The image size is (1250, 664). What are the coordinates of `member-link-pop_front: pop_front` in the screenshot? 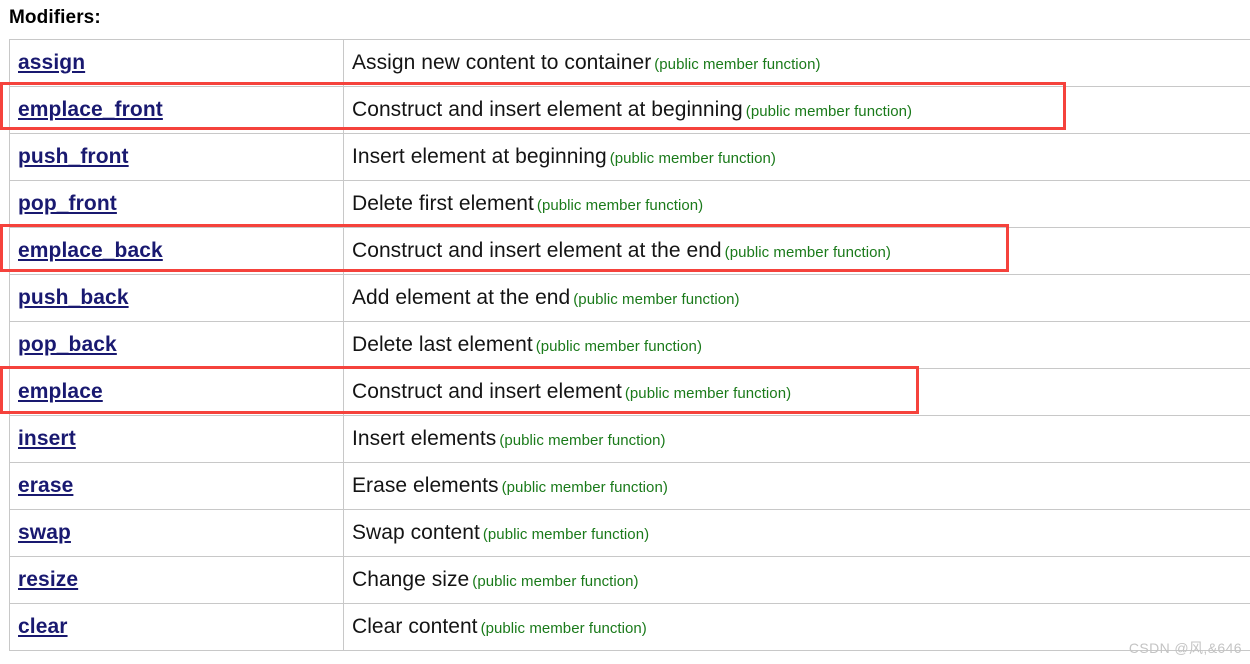 It's located at (67, 203).